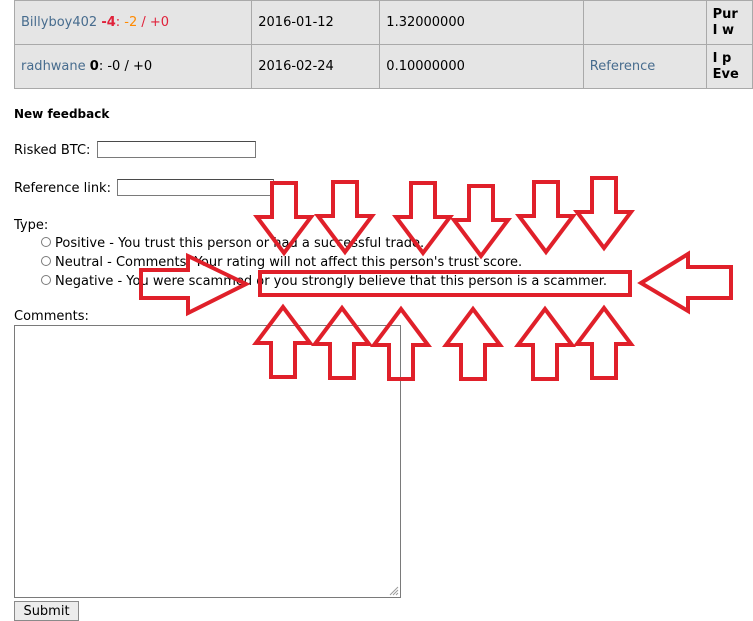  Describe the element at coordinates (622, 66) in the screenshot. I see `reference-link: Reference` at that location.